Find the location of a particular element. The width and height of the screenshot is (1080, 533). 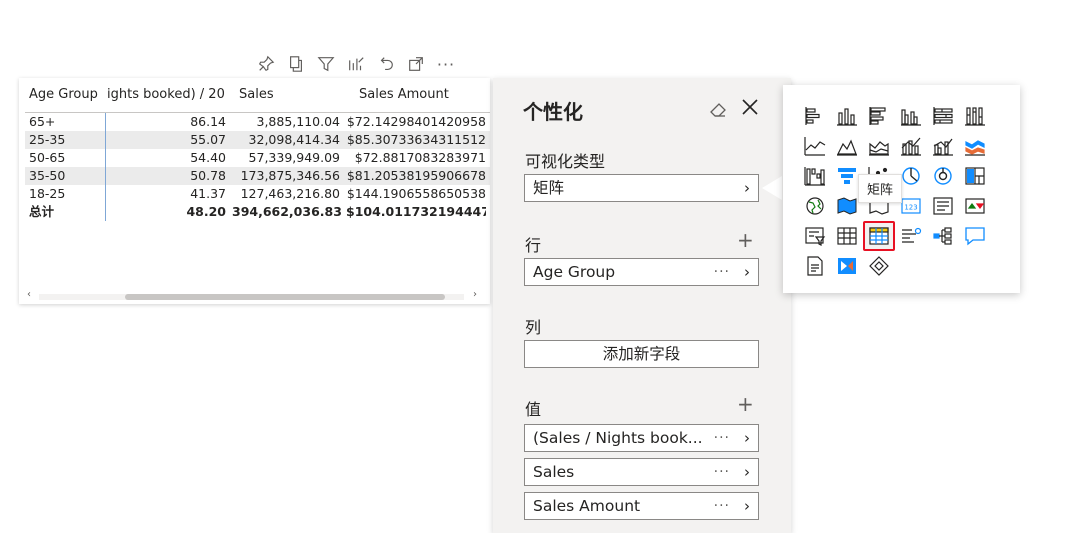

total-amount: $104.0117321944479 is located at coordinates (416, 211).